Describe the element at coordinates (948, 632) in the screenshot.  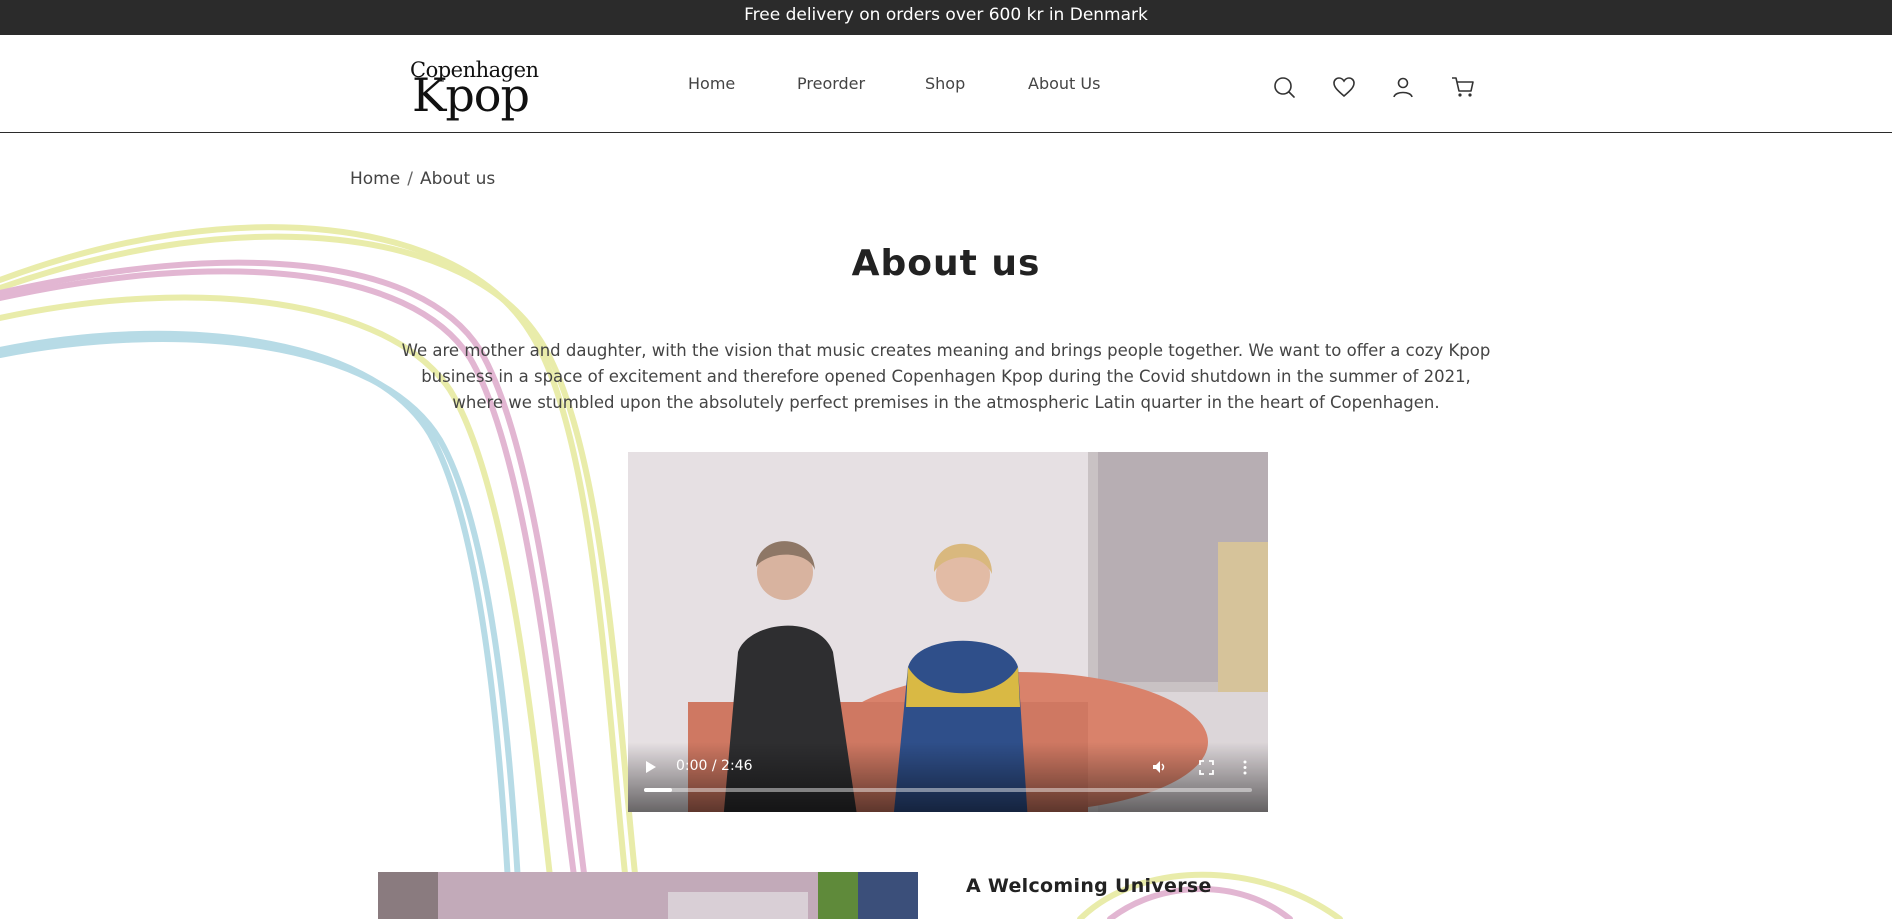
I see `about-video: 0:00 / 2:46` at that location.